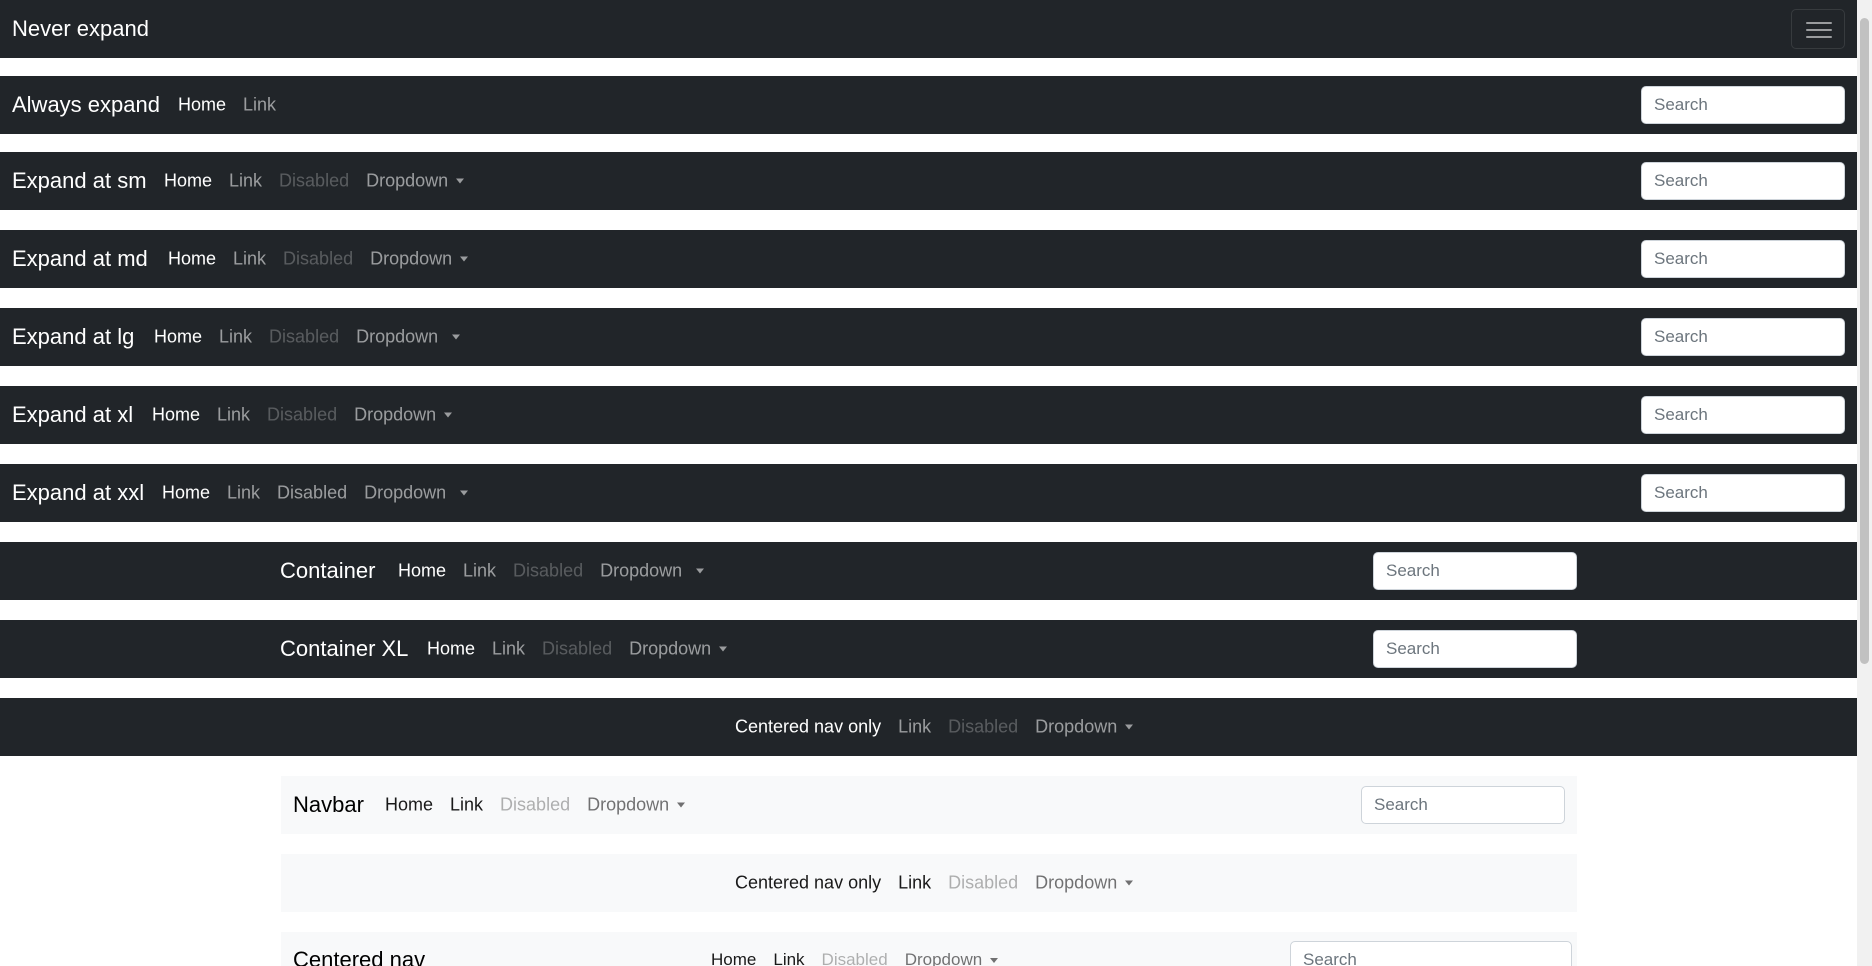  I want to click on hamburger-icon-line, so click(1819, 30).